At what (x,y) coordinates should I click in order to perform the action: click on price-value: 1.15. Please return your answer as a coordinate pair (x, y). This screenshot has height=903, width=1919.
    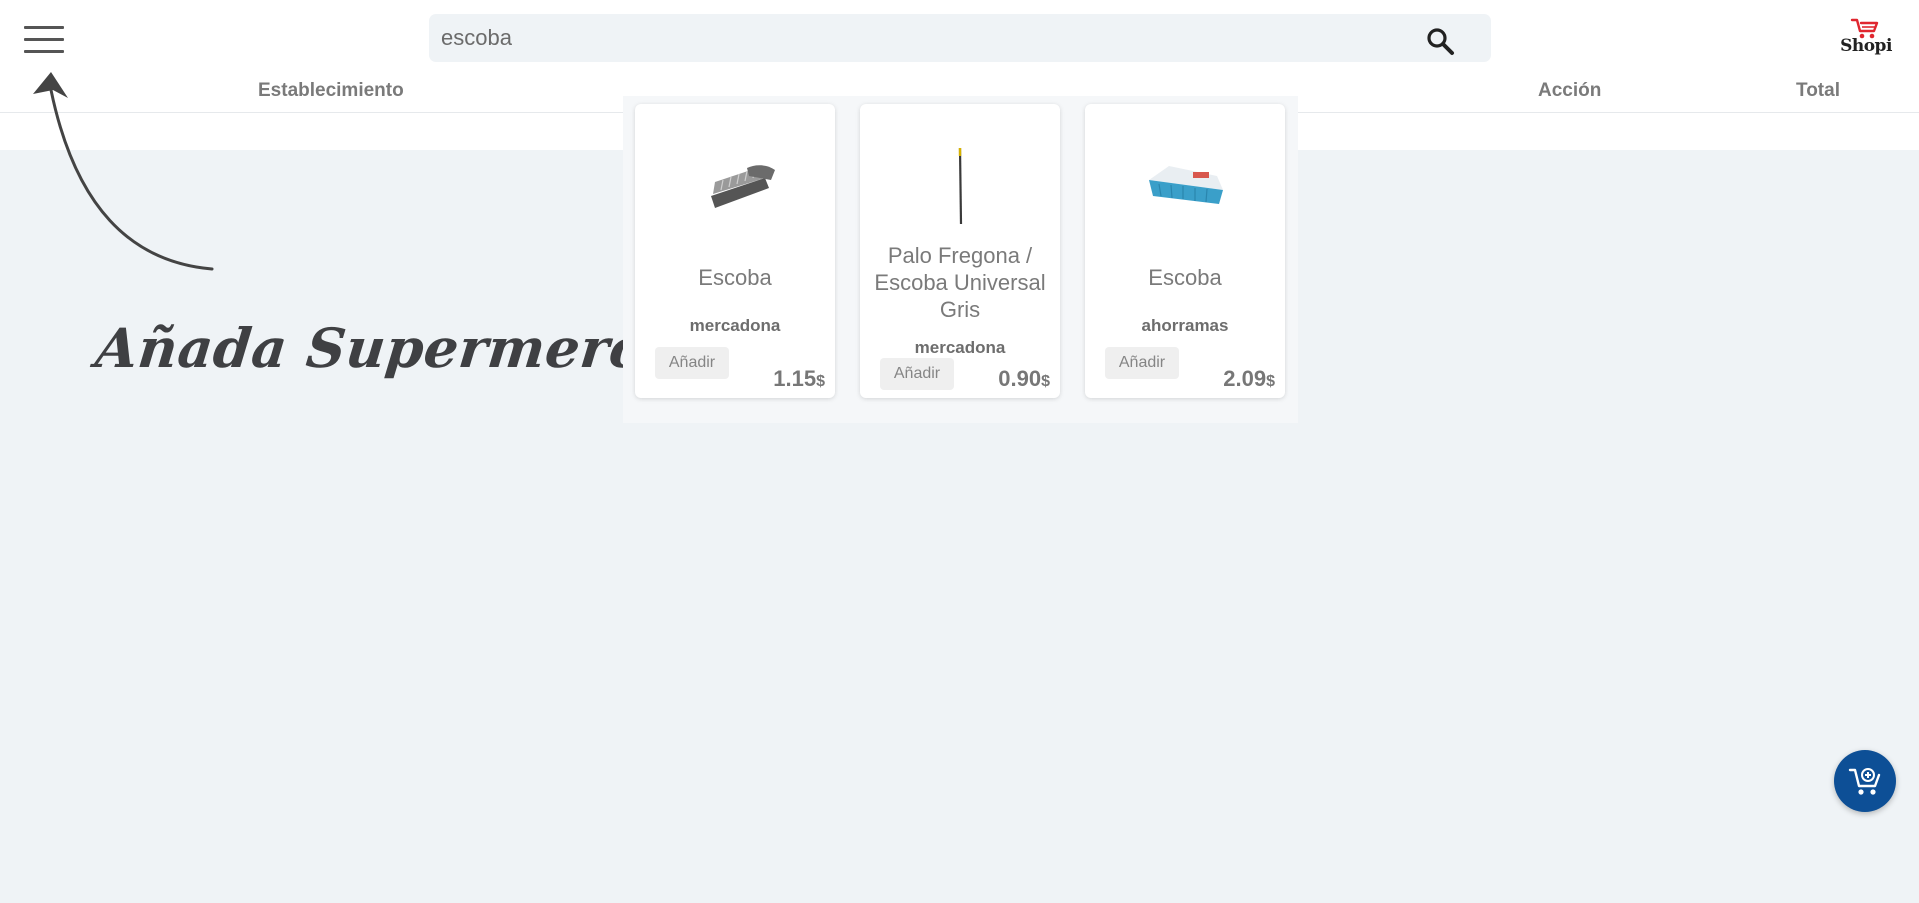
    Looking at the image, I should click on (795, 378).